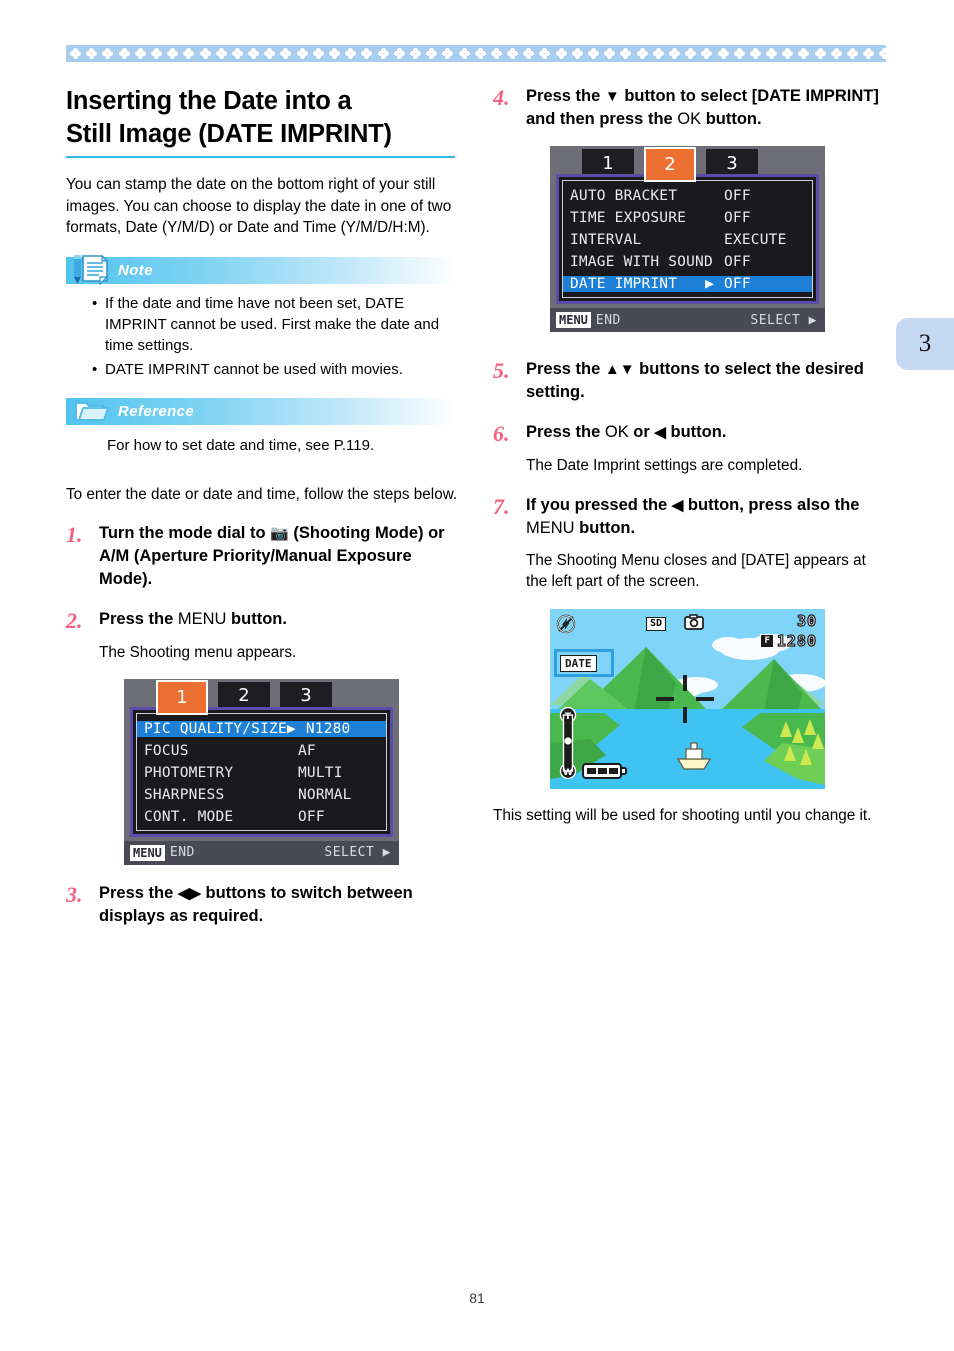  I want to click on svg-text: T, so click(568, 717).